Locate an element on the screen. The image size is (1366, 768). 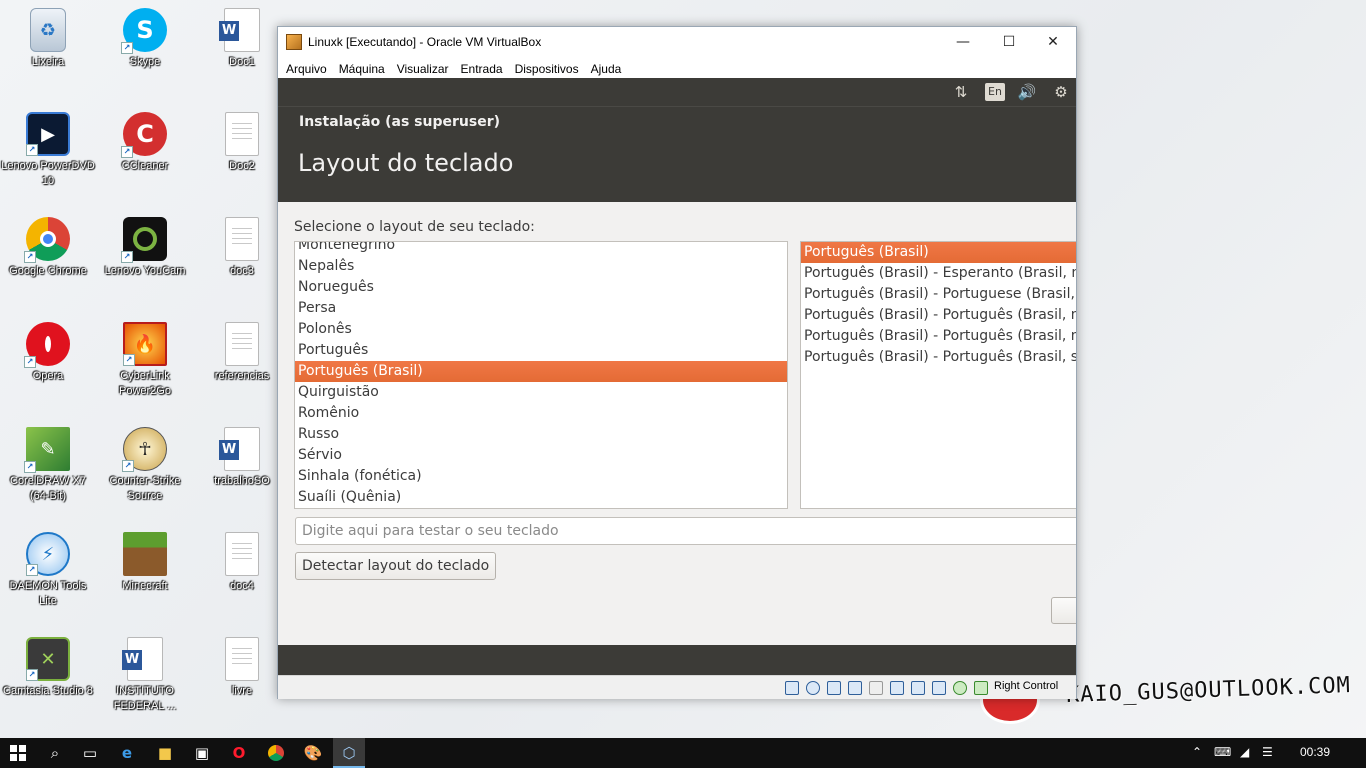
desktop-icon-doc2: Doc2 is located at coordinates (242, 143).